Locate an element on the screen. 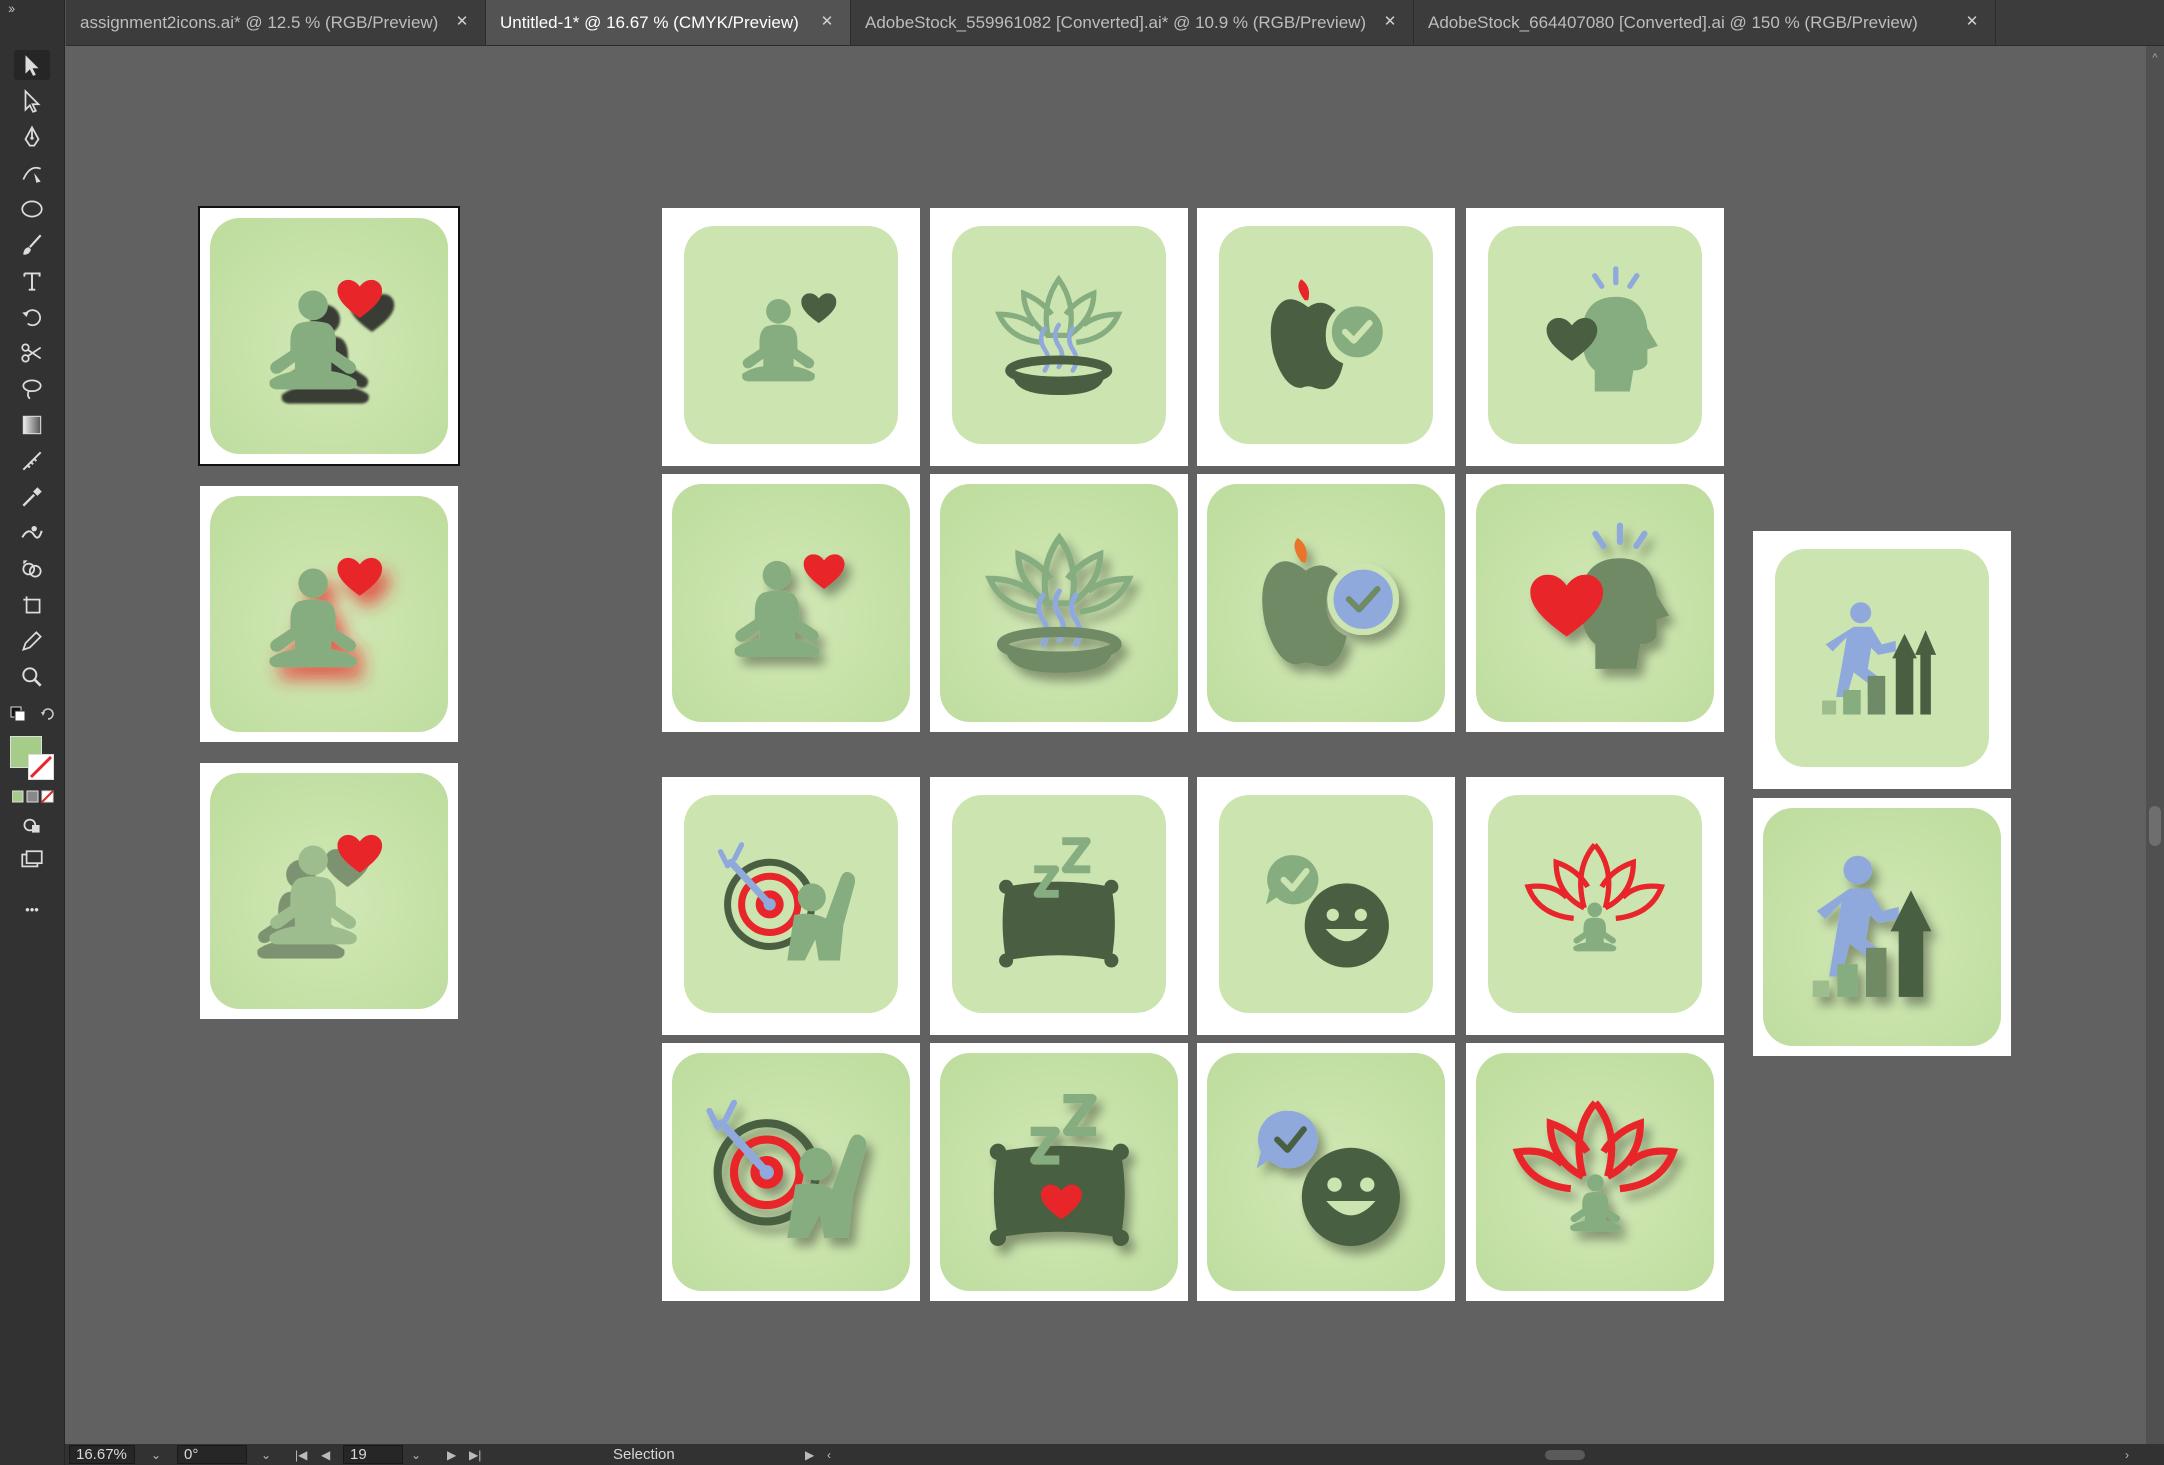 The height and width of the screenshot is (1465, 2164). swap-arrow-icon is located at coordinates (48, 714).